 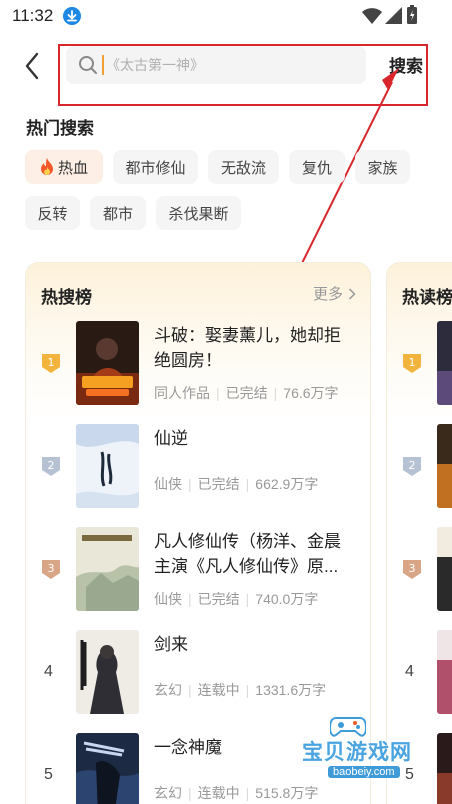 I want to click on watermark: 宝贝游戏网 baobeiy.com, so click(x=370, y=749).